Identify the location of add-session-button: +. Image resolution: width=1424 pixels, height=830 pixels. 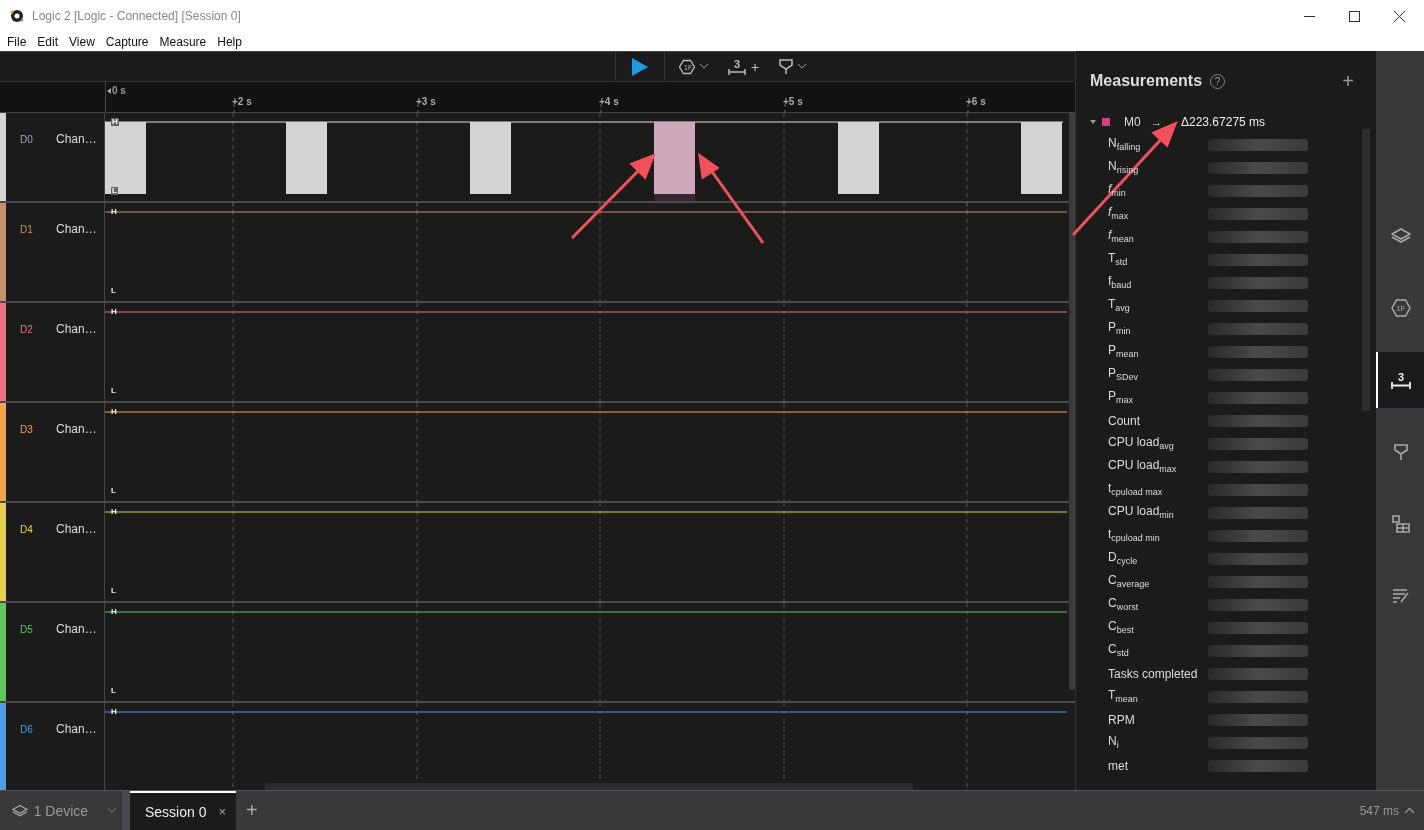
(252, 810).